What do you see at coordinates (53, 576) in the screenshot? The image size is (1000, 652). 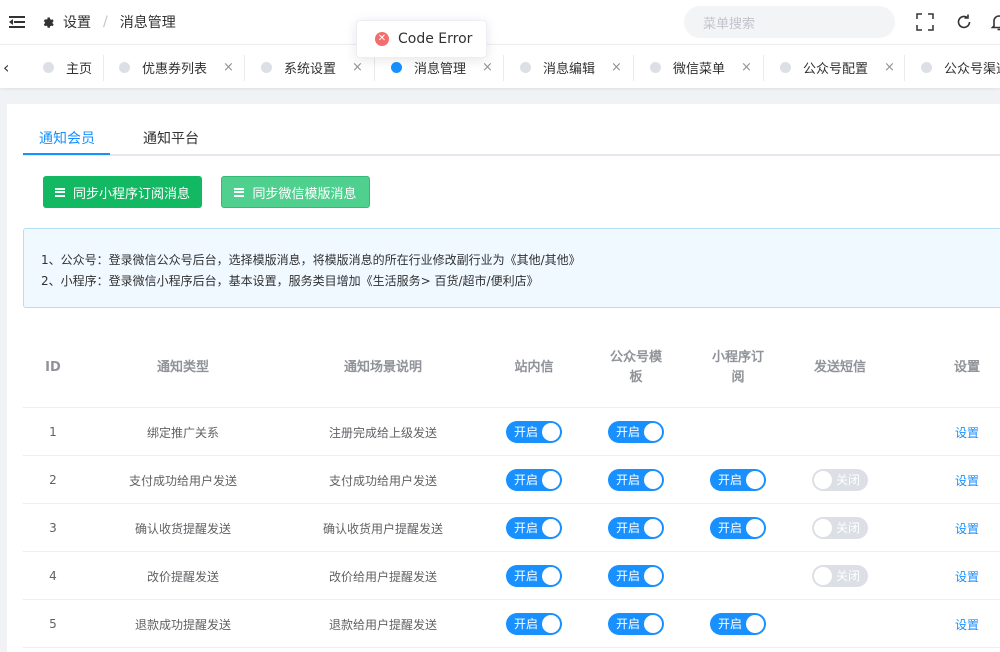 I see `cell-id: 4` at bounding box center [53, 576].